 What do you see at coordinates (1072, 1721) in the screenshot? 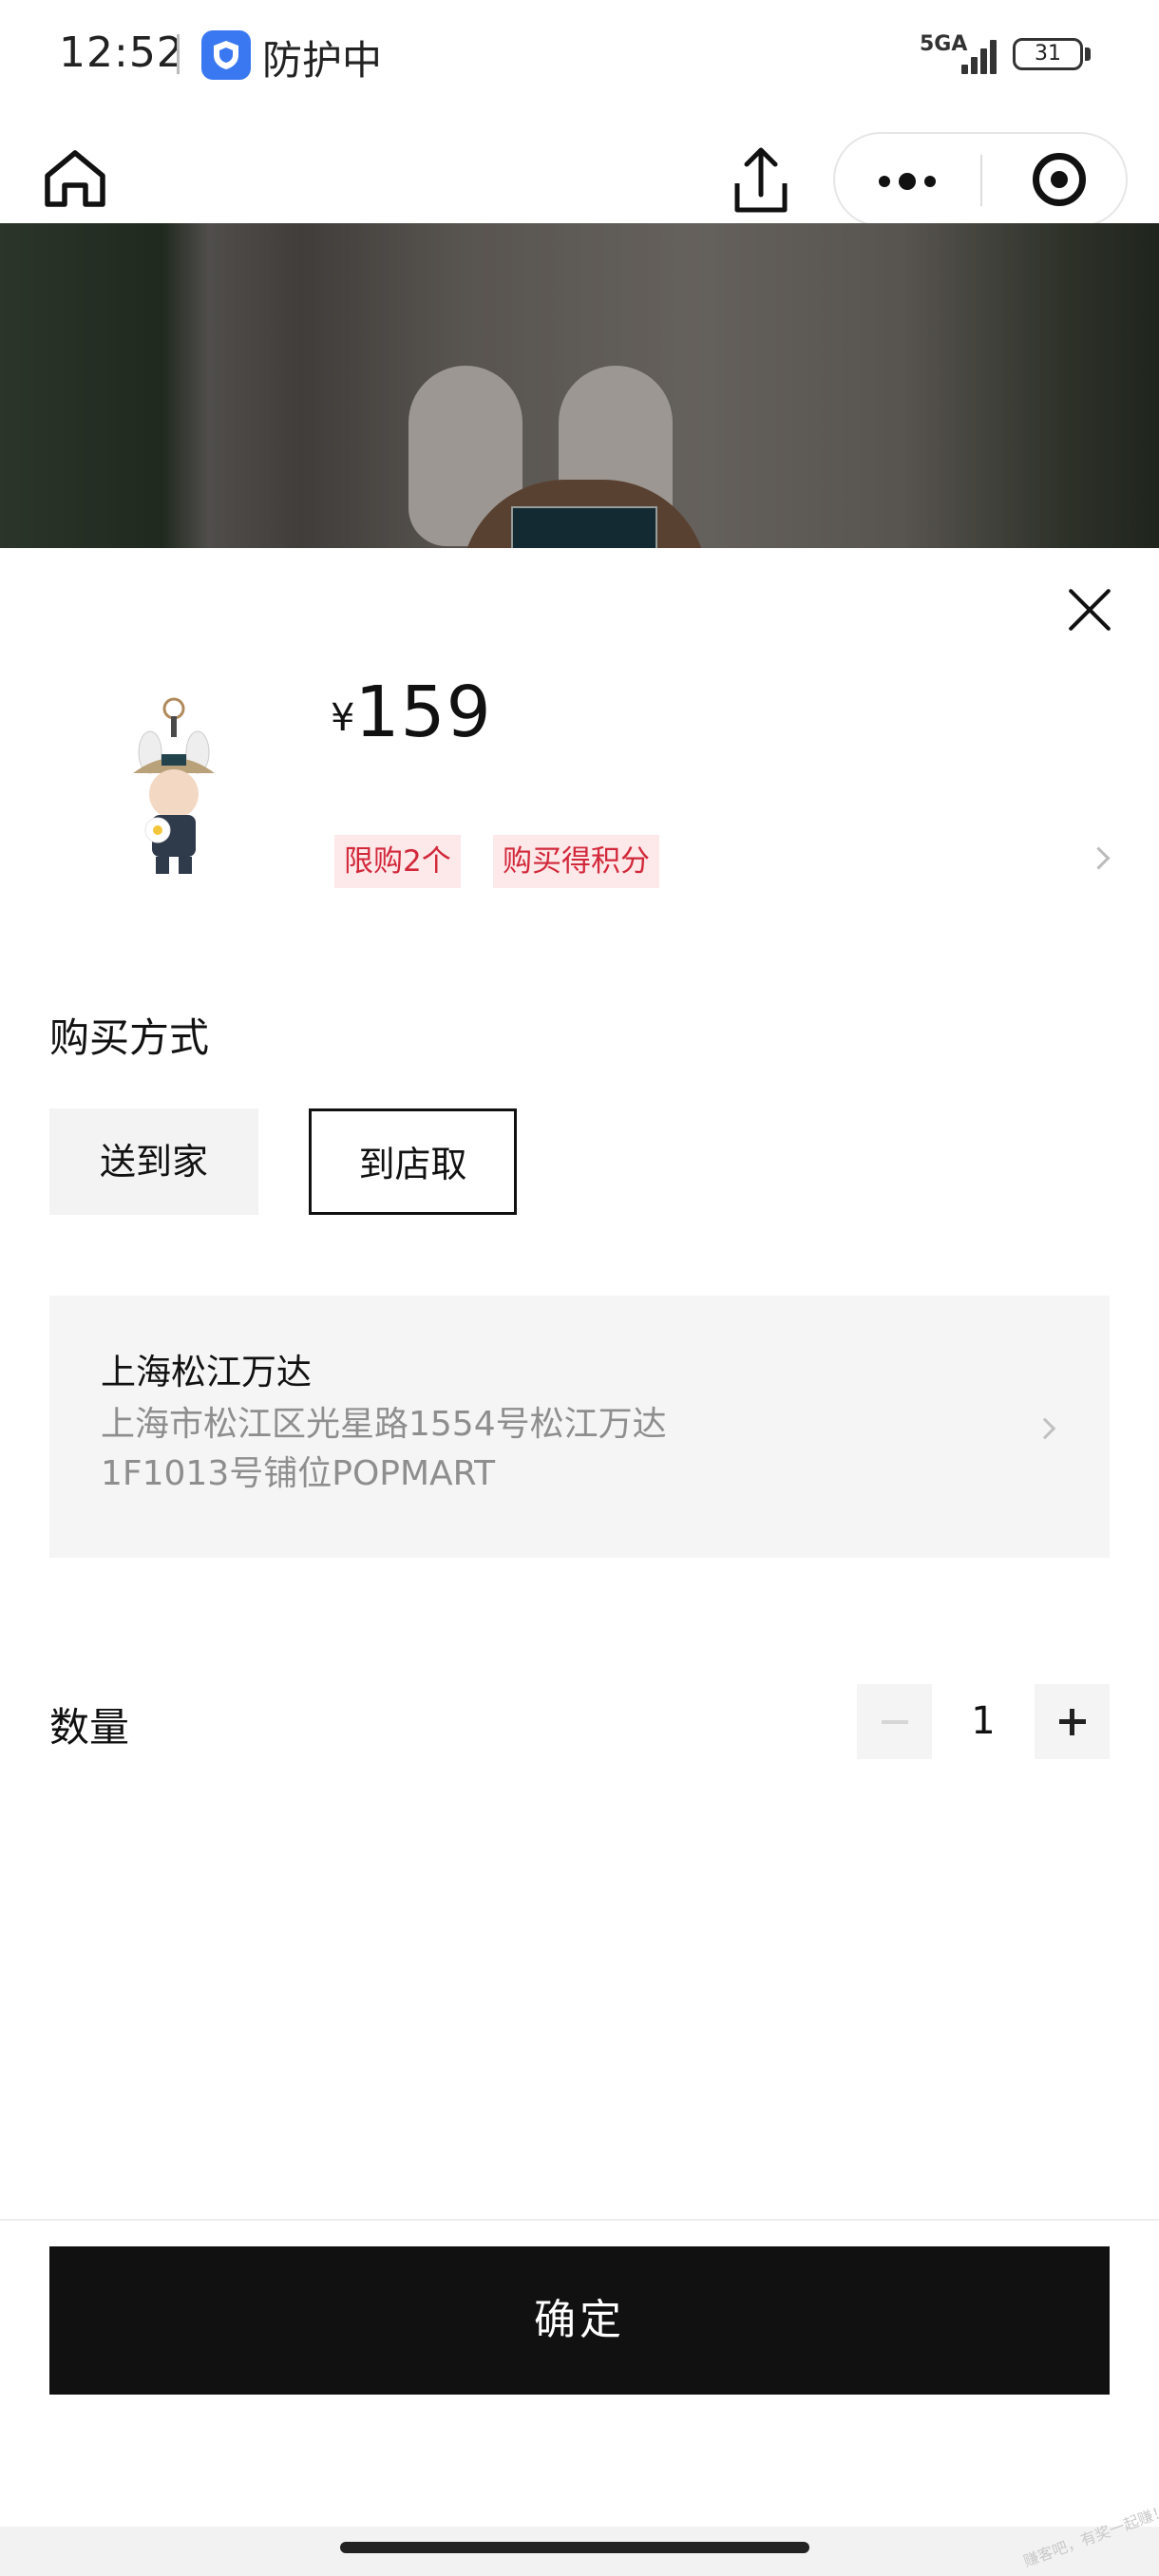
I see `quantity-increase-button` at bounding box center [1072, 1721].